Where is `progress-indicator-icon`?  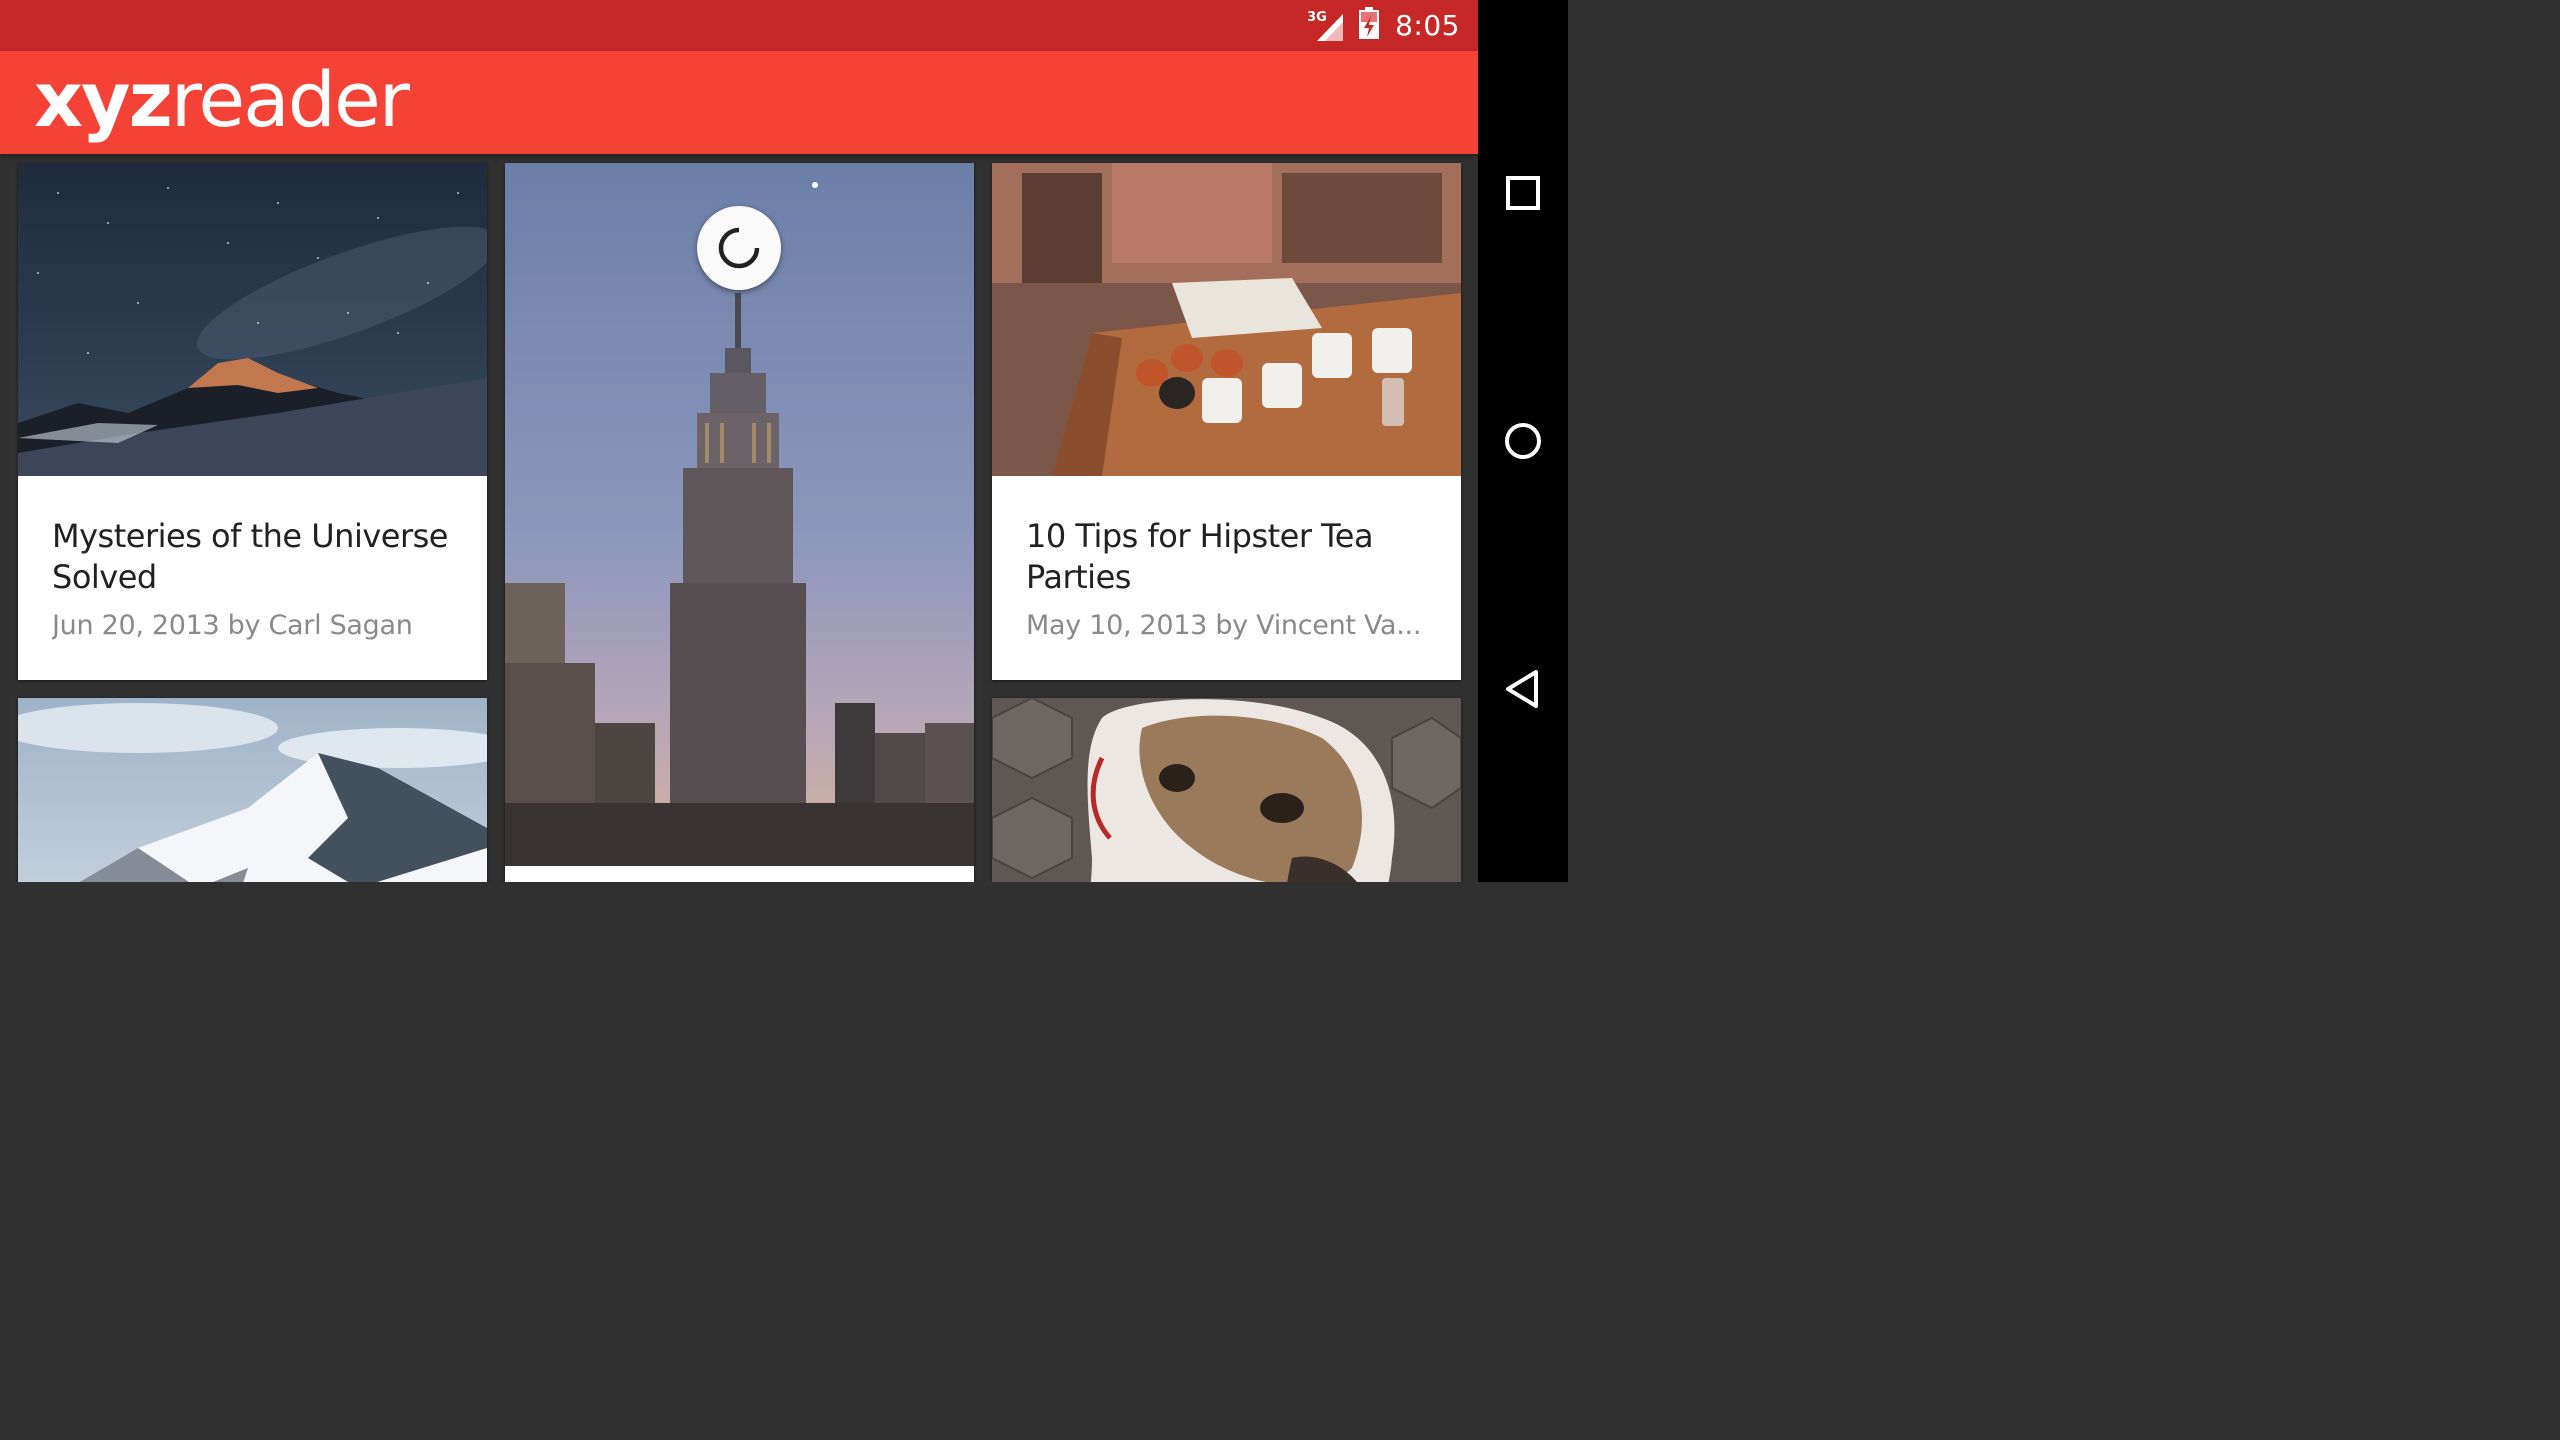
progress-indicator-icon is located at coordinates (739, 248).